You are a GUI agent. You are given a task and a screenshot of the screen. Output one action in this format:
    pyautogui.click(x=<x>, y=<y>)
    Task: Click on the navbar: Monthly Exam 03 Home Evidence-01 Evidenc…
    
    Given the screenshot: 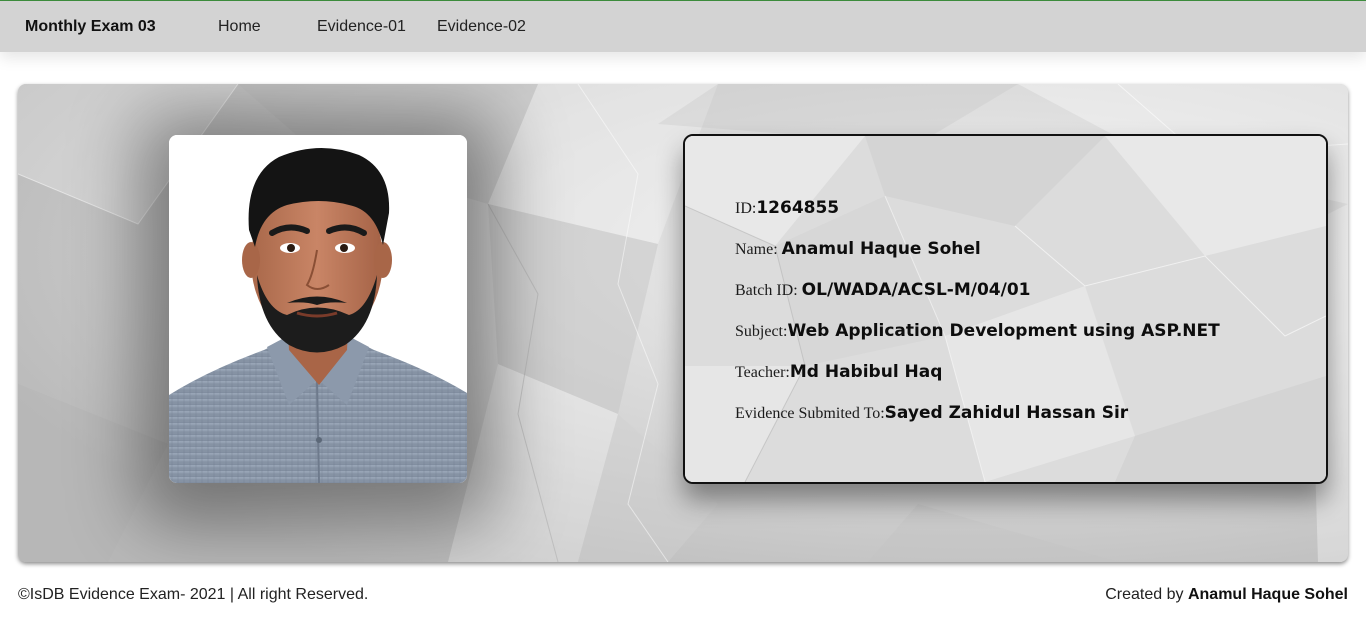 What is the action you would take?
    pyautogui.click(x=683, y=26)
    